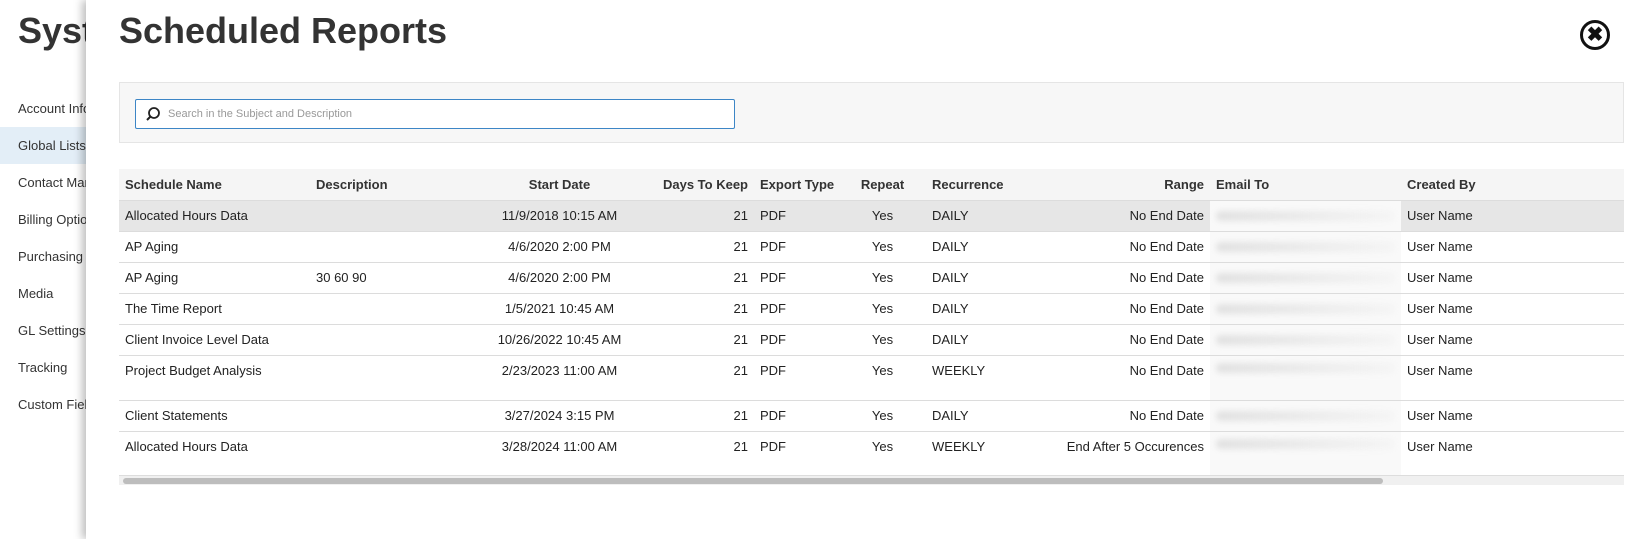 The image size is (1644, 539). Describe the element at coordinates (214, 184) in the screenshot. I see `col-header-schedule-name: Schedule Name` at that location.